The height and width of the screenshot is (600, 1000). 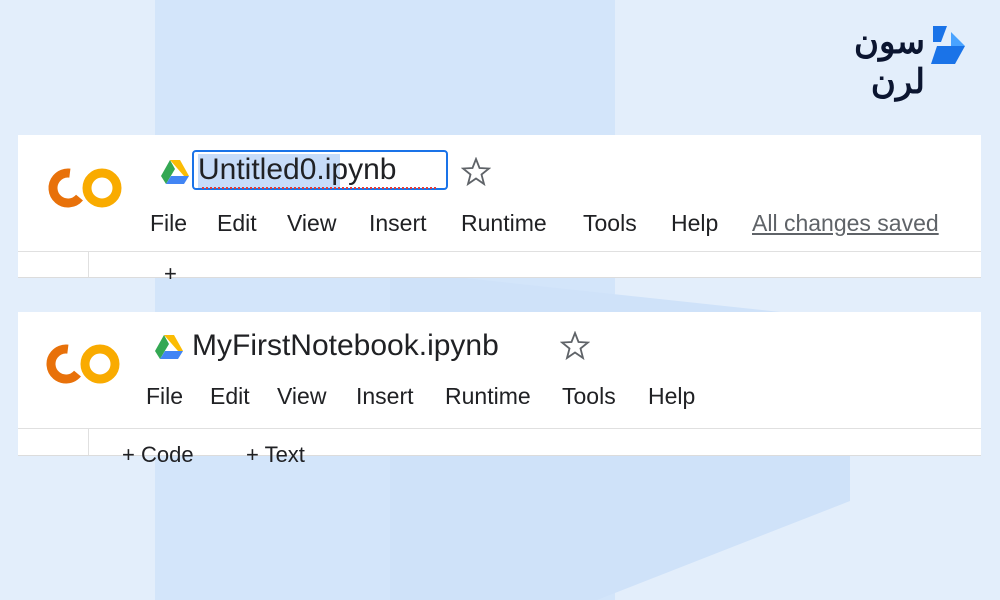 I want to click on brand-name: سون لرن, so click(x=889, y=62).